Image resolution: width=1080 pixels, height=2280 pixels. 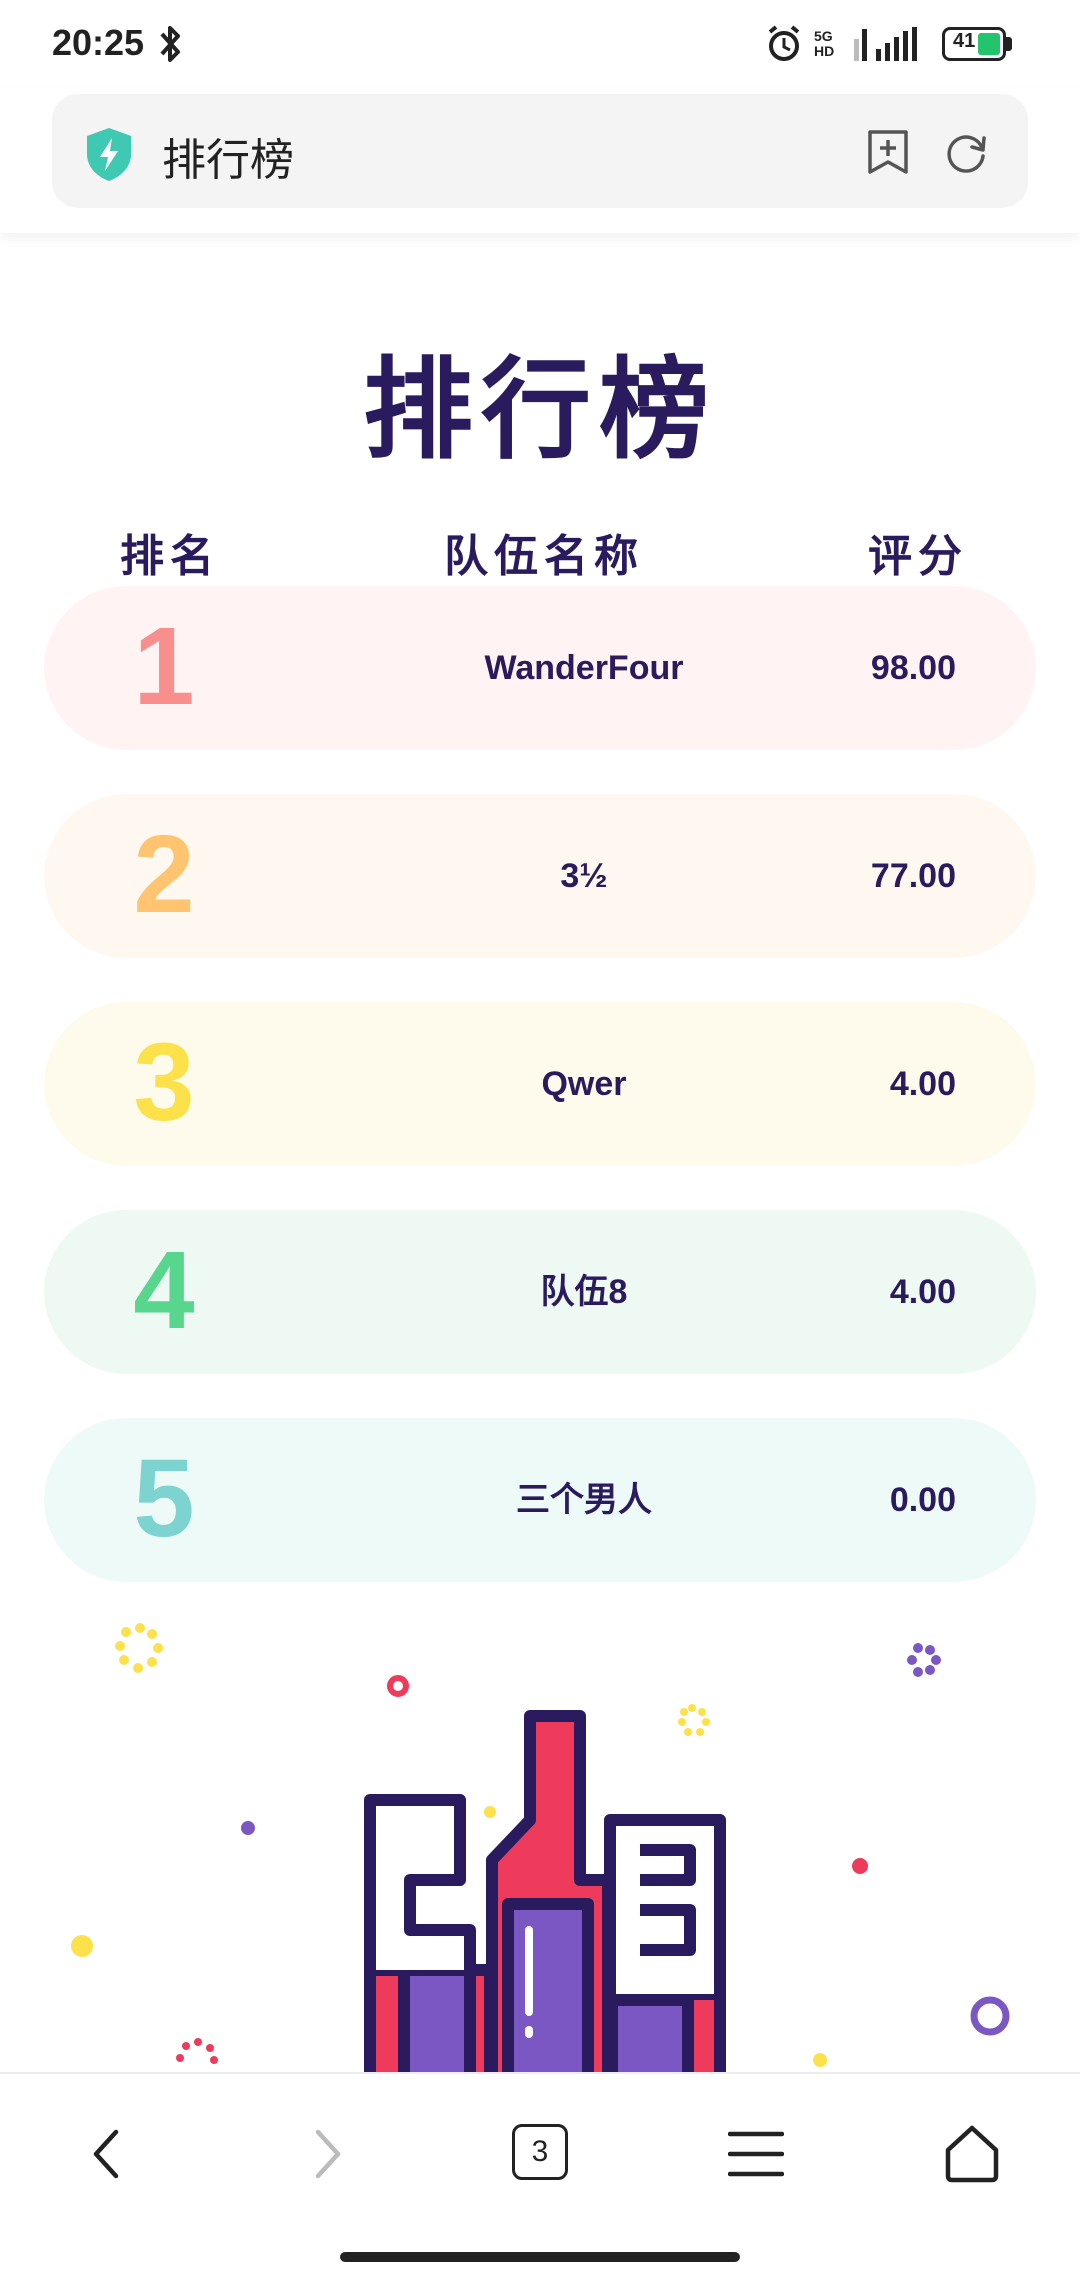 I want to click on battery-level: 41, so click(x=964, y=41).